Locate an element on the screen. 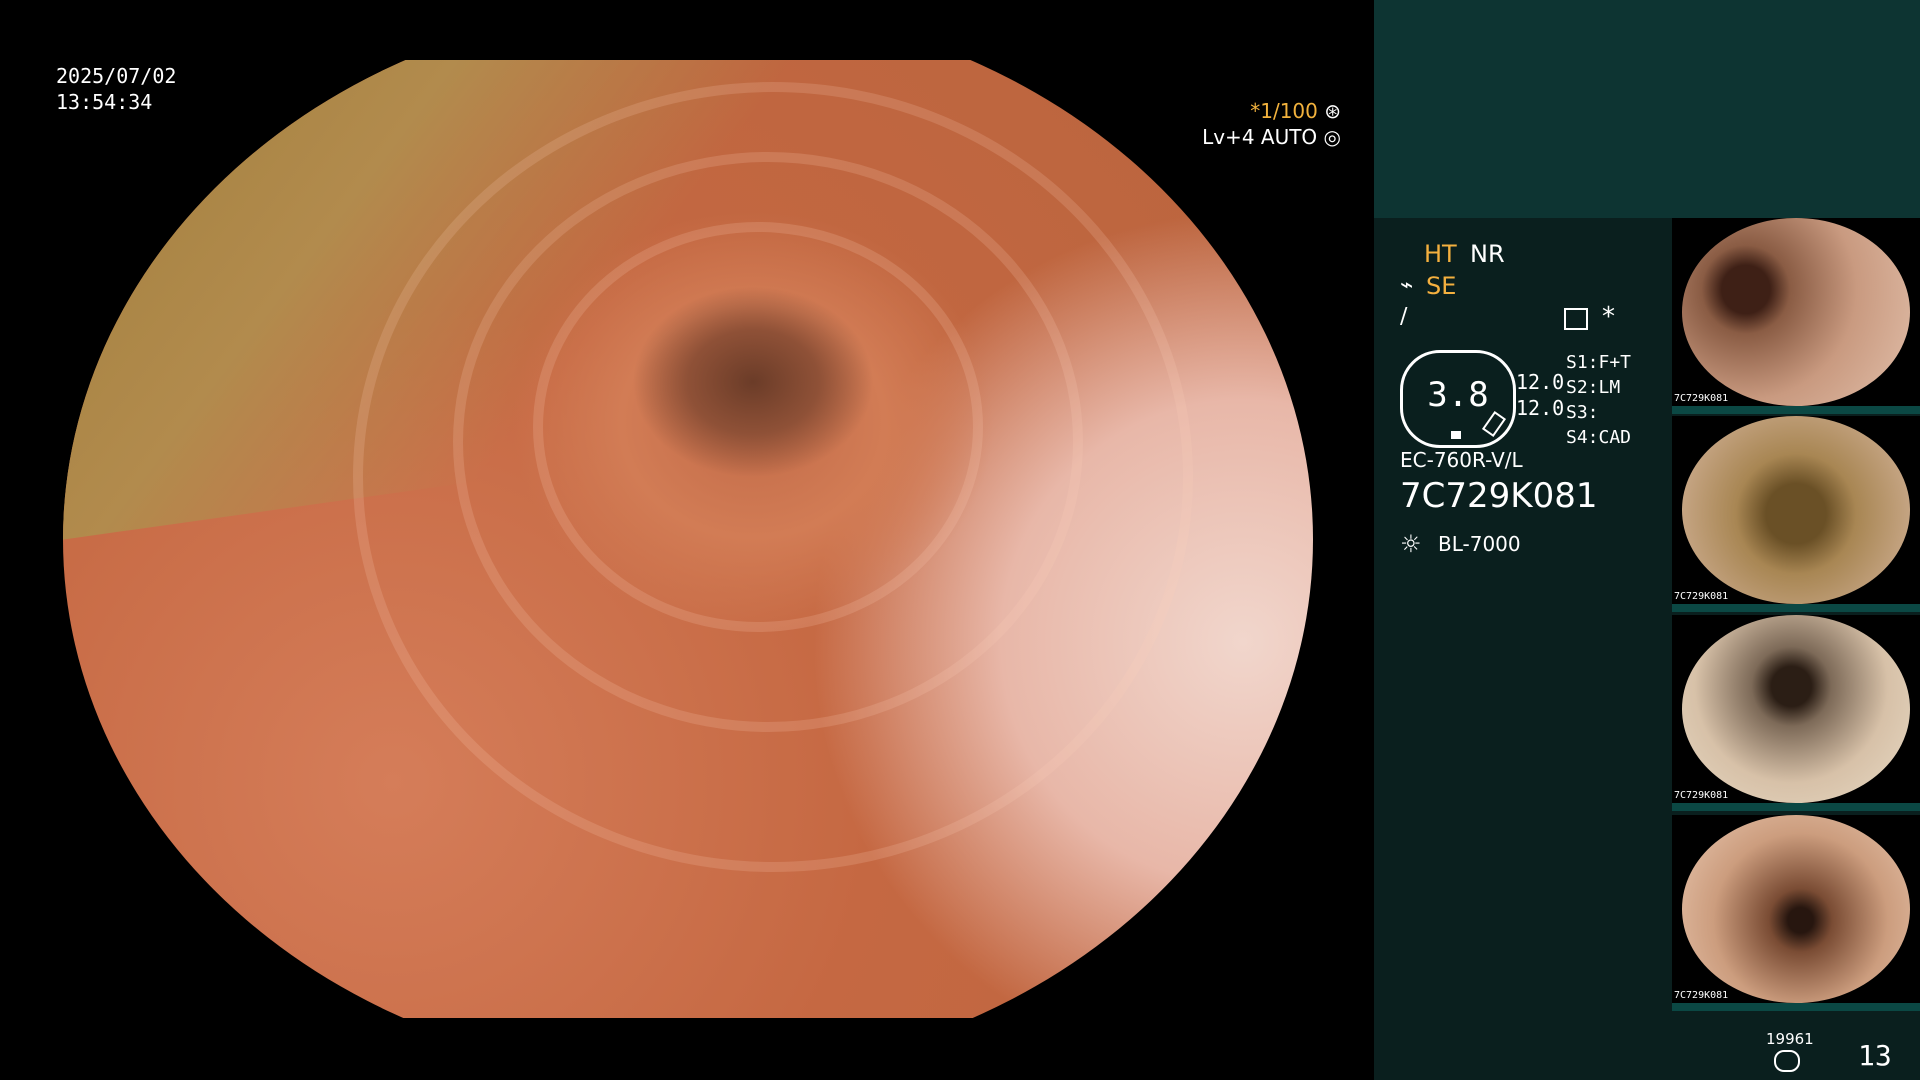  sun-icon: ☼ is located at coordinates (1411, 544).